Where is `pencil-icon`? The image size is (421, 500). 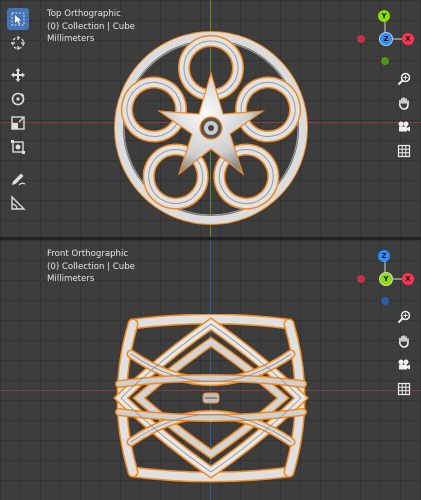
pencil-icon is located at coordinates (19, 179).